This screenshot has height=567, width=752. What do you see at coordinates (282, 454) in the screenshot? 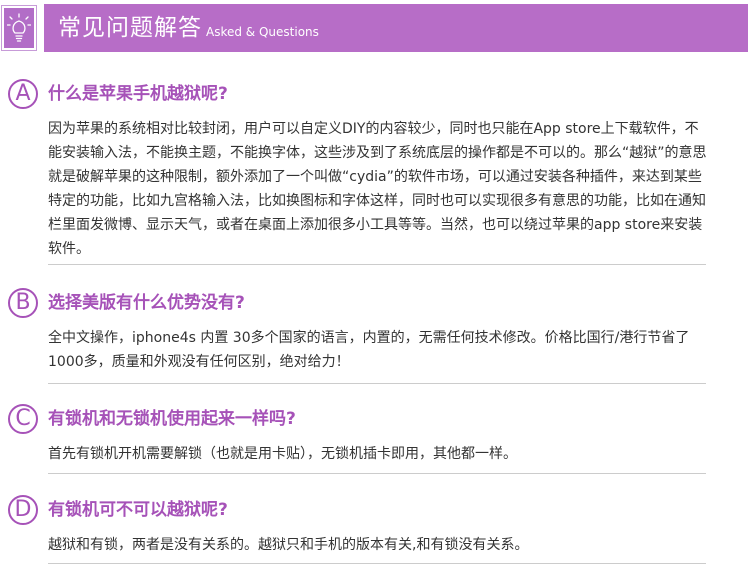
I see `faq-answer: 首先有锁机开机需要解锁（也就是用卡贴），无锁机插卡即用，其他都一样。` at bounding box center [282, 454].